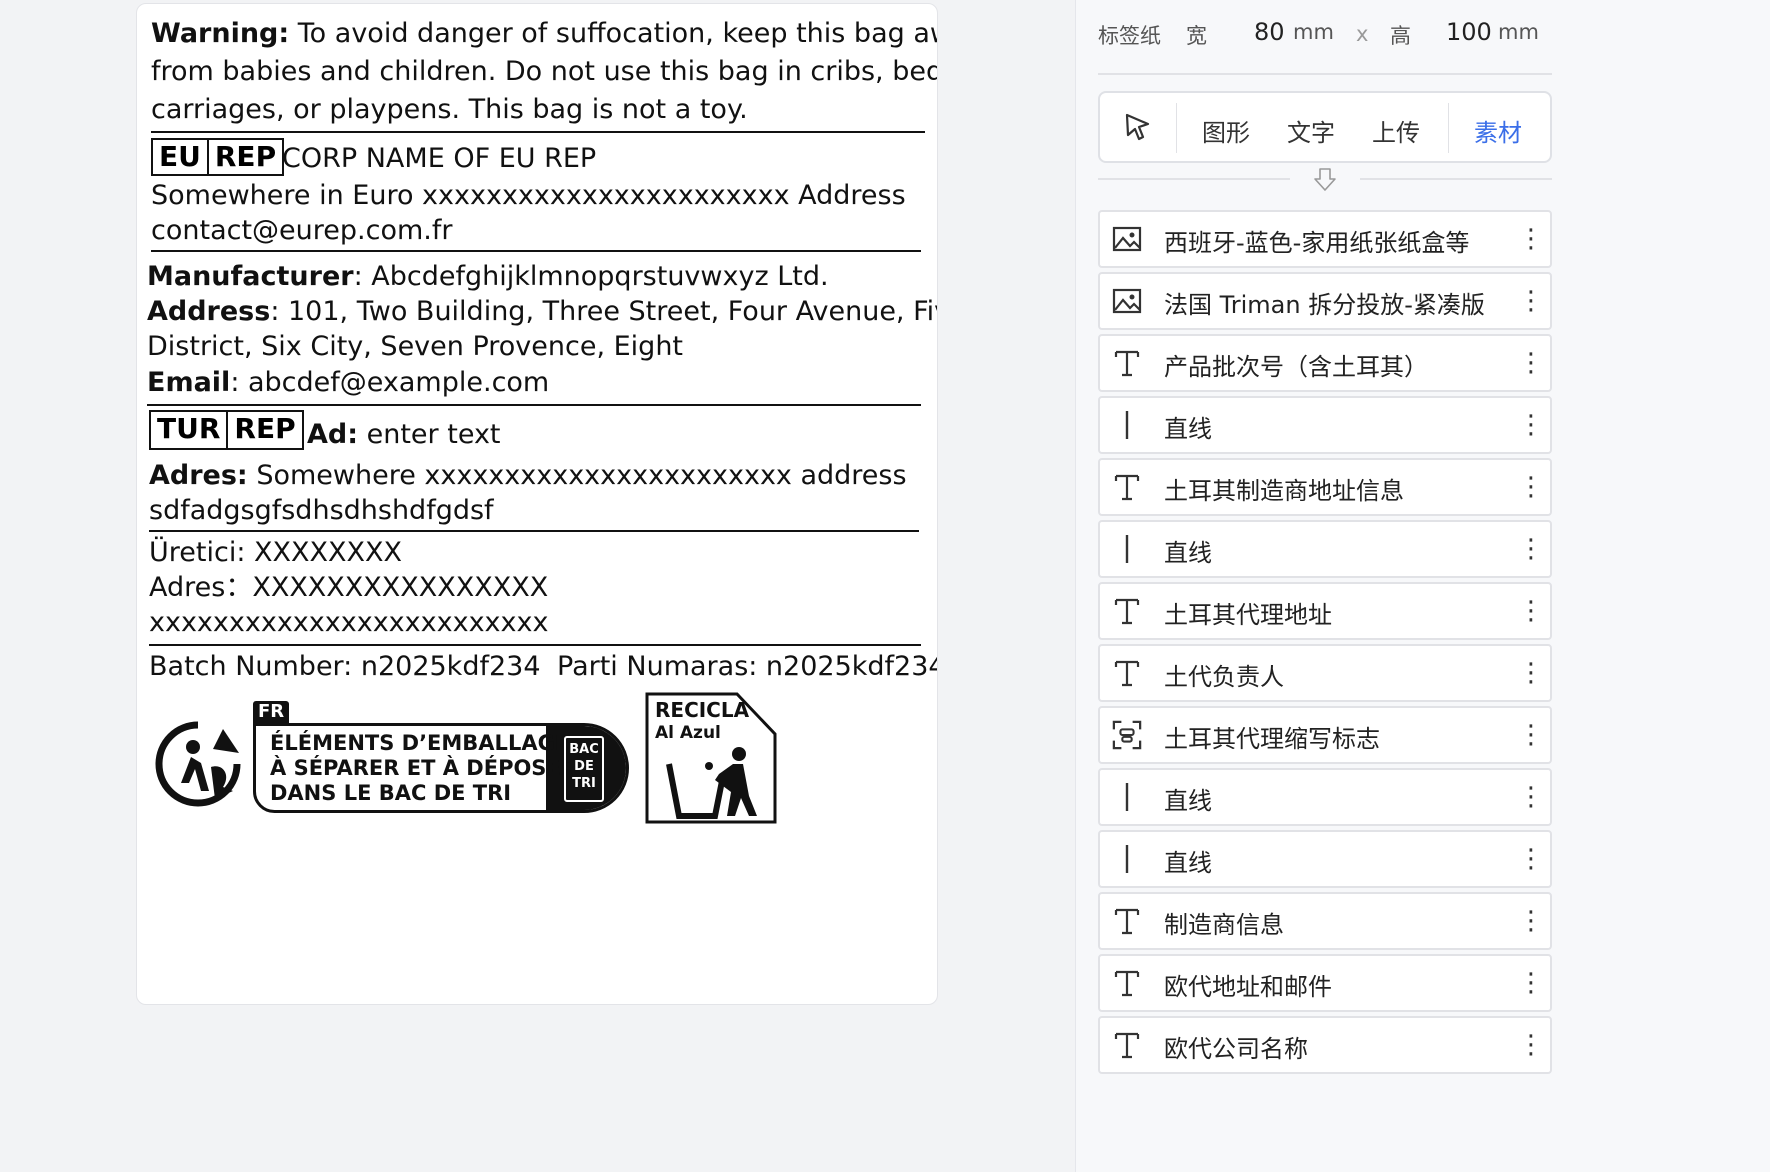 This screenshot has width=1770, height=1172. I want to click on triman-fr-badge: FR, so click(271, 712).